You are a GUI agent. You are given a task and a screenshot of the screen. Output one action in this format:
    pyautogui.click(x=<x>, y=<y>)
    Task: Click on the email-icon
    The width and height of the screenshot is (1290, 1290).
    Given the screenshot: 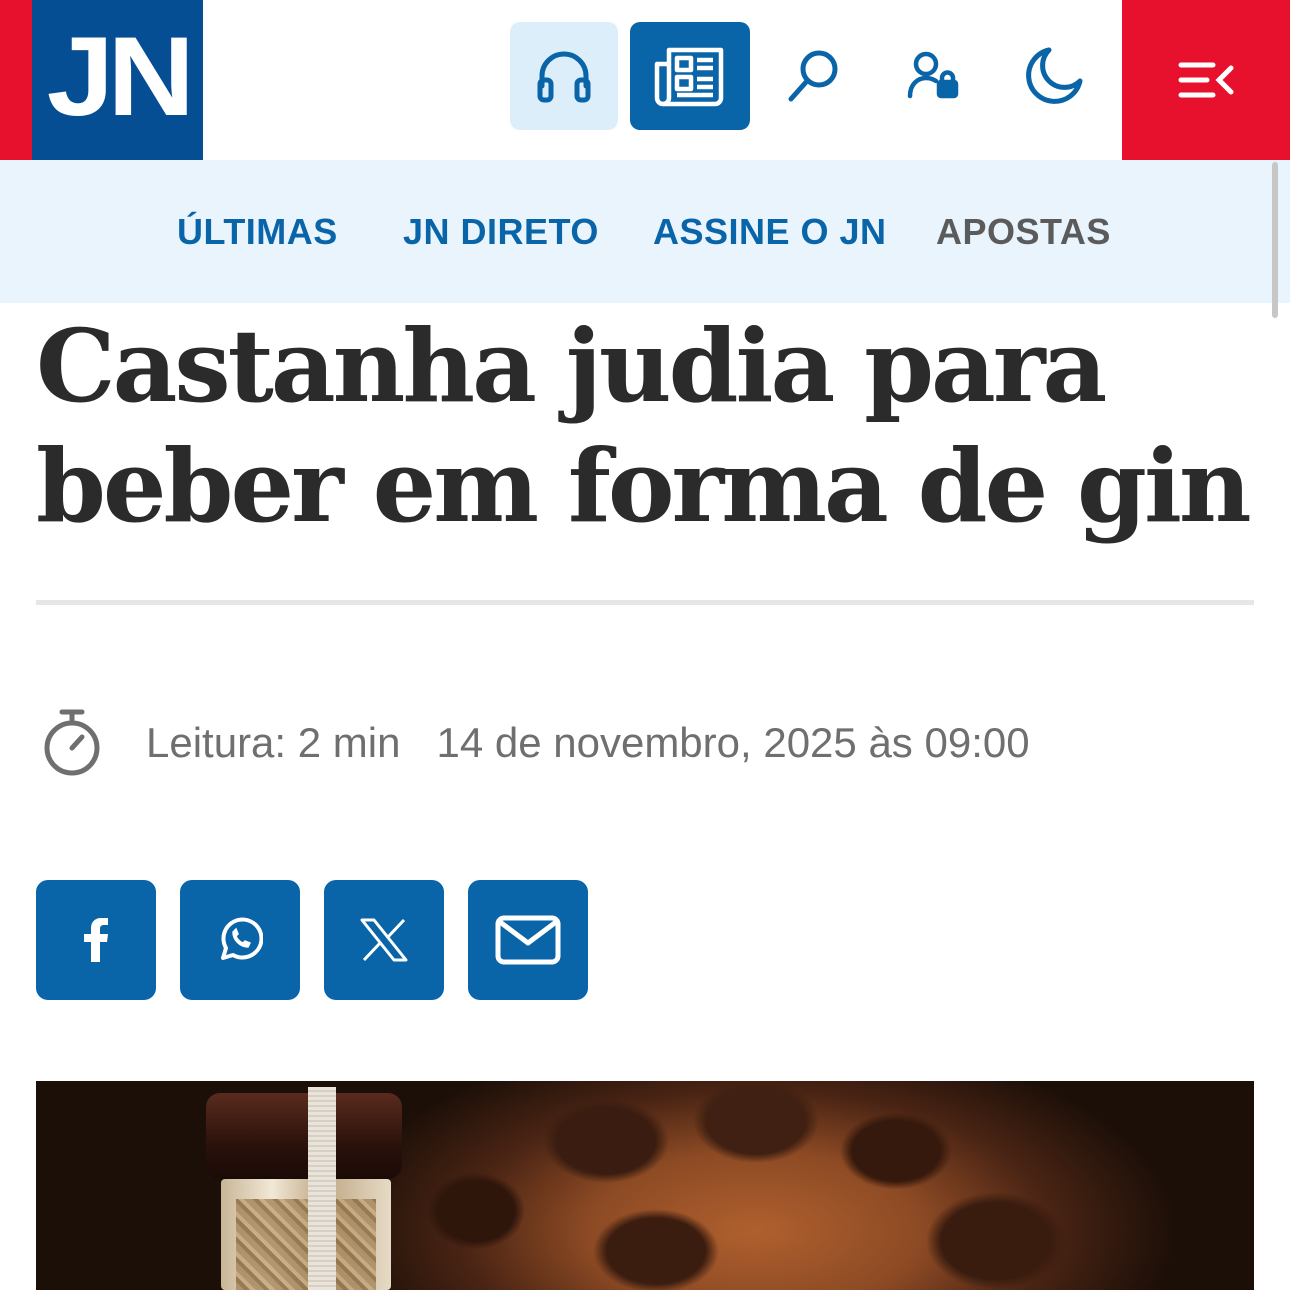 What is the action you would take?
    pyautogui.click(x=528, y=940)
    